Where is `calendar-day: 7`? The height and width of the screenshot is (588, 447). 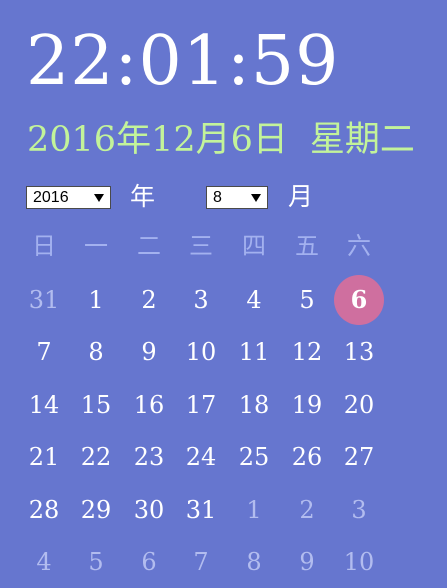 calendar-day: 7 is located at coordinates (44, 352).